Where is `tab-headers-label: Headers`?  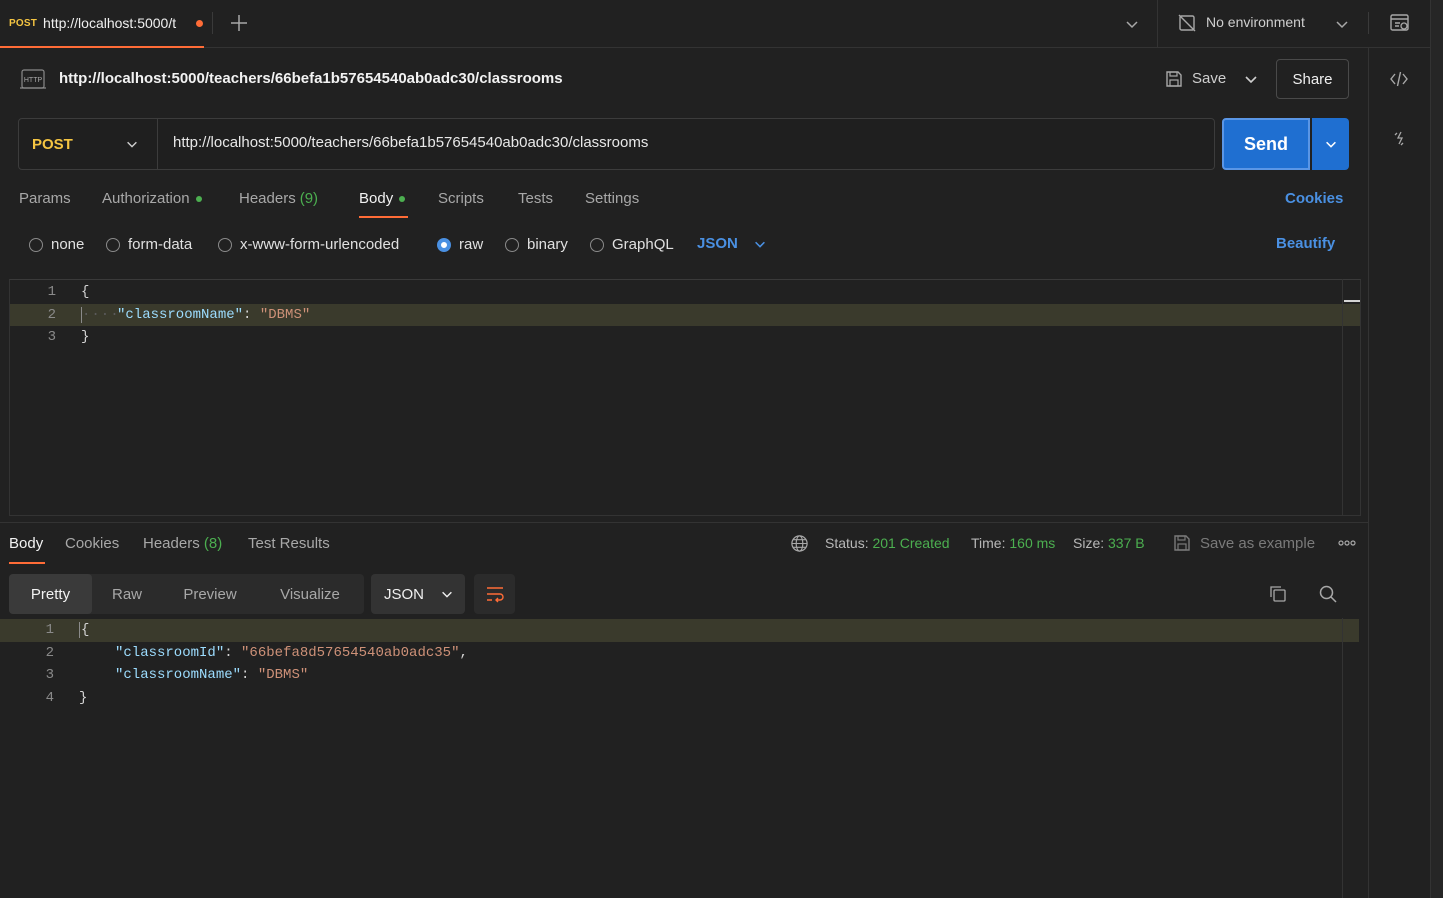 tab-headers-label: Headers is located at coordinates (267, 198).